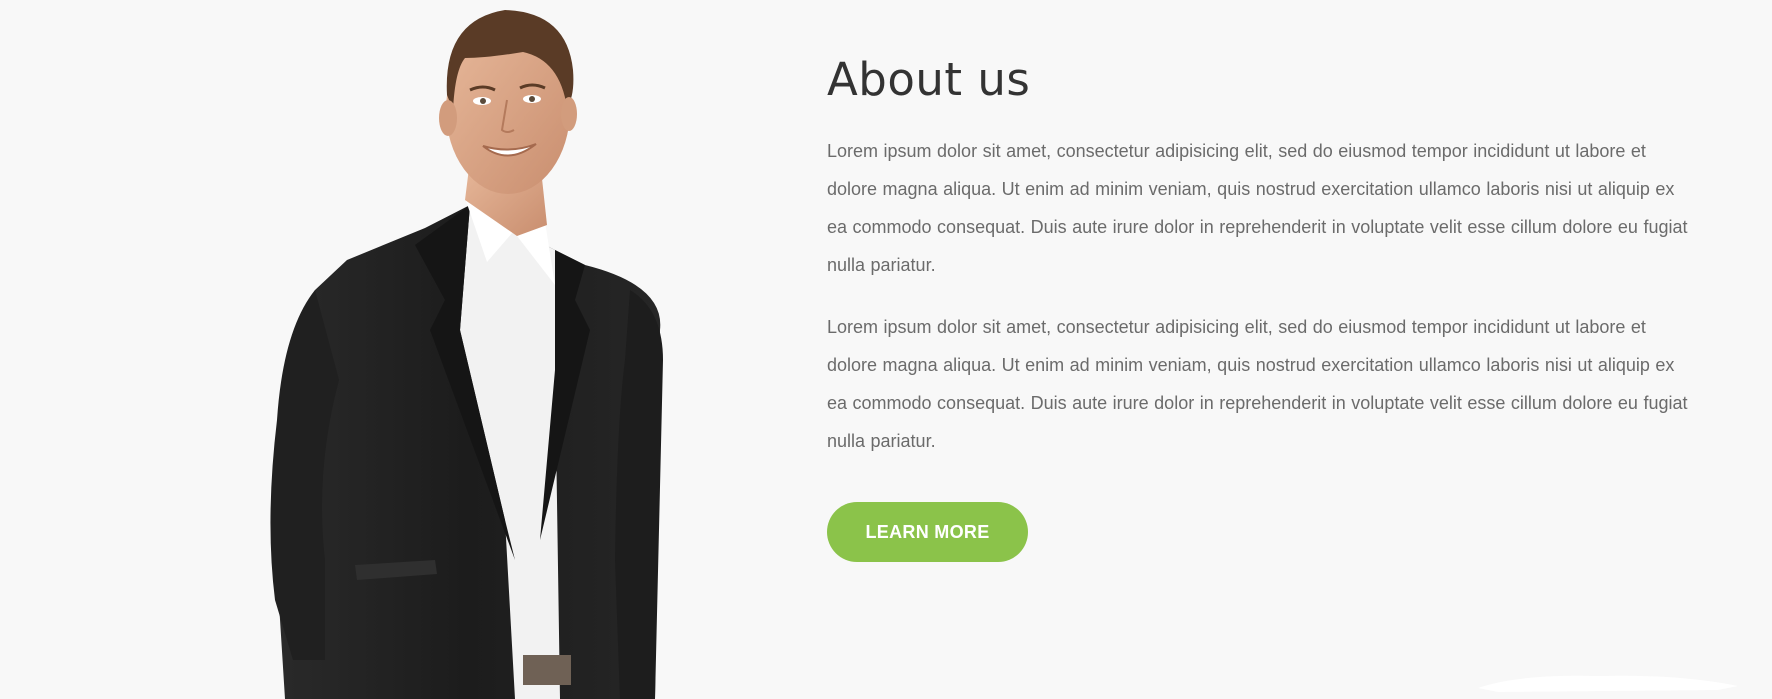 The height and width of the screenshot is (699, 1772). What do you see at coordinates (927, 532) in the screenshot?
I see `learn-more-button: LEARN MORE` at bounding box center [927, 532].